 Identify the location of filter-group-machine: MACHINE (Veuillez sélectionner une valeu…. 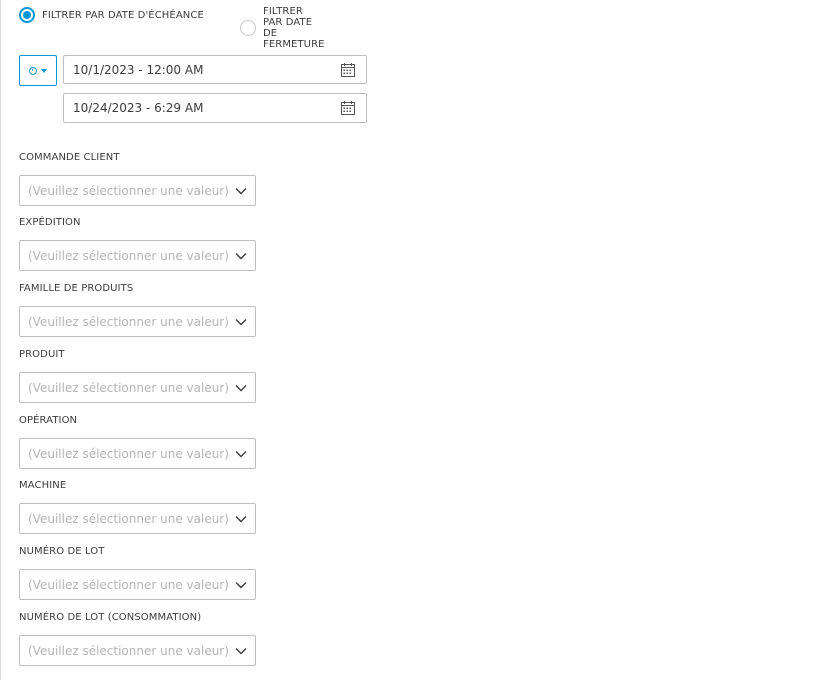
(137, 506).